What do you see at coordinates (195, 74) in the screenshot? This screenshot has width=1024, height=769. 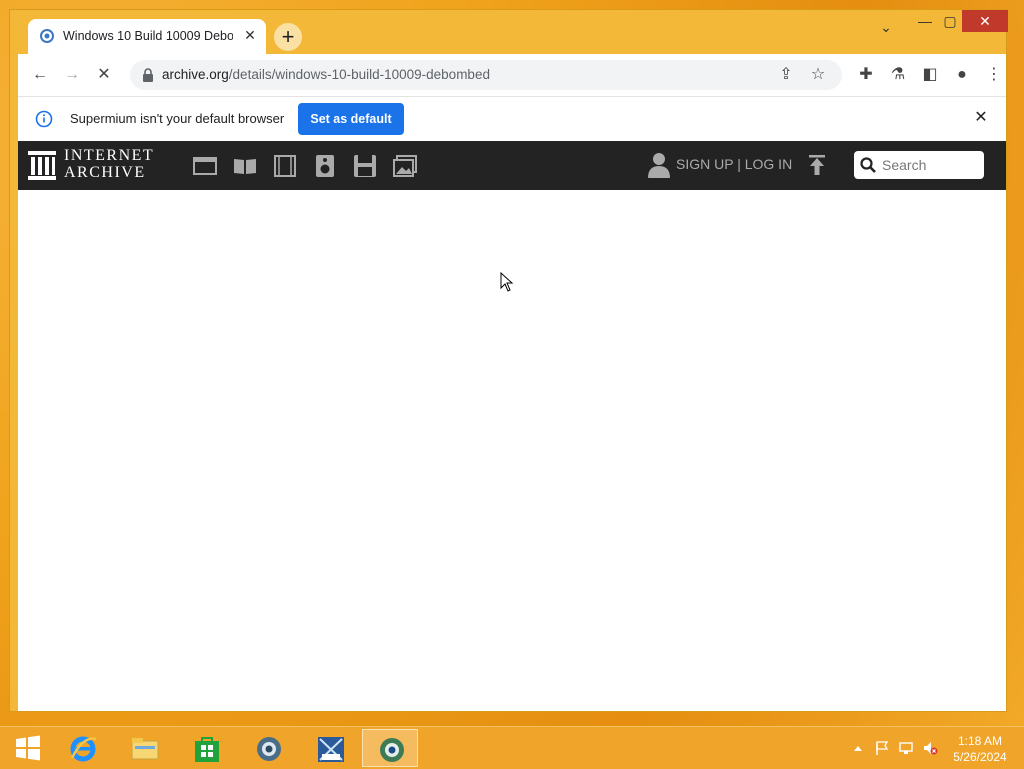 I see `url-host: archive.org` at bounding box center [195, 74].